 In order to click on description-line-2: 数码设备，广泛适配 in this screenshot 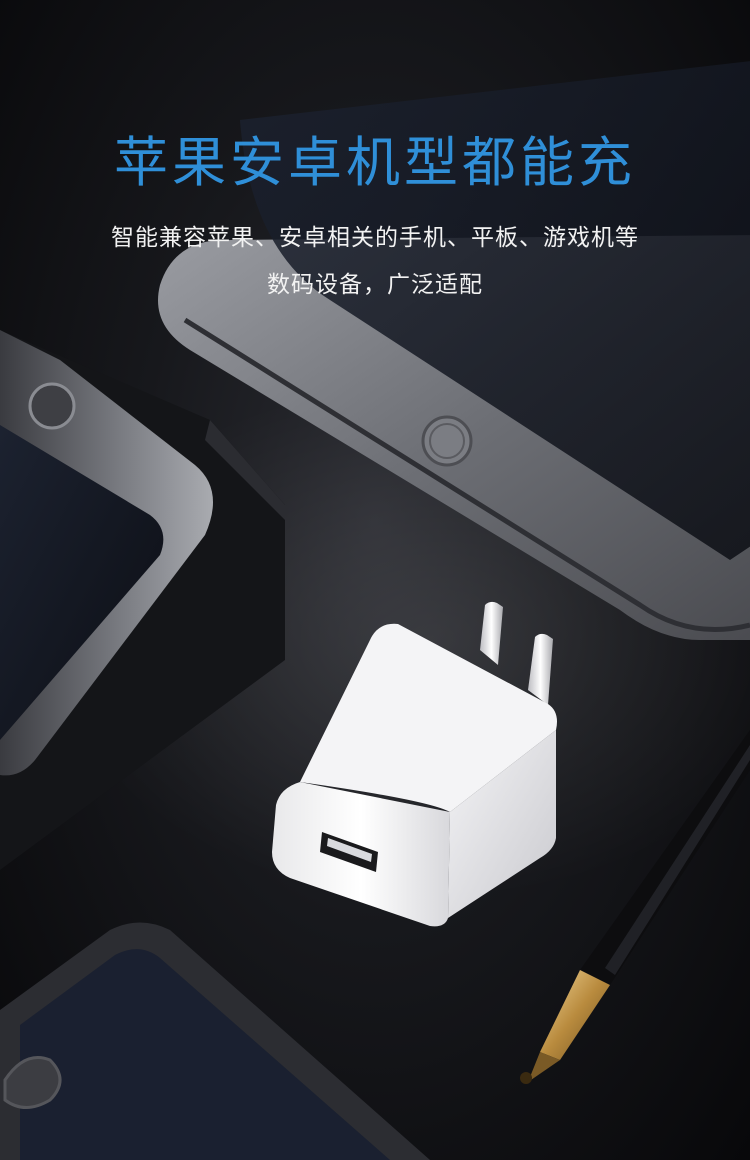, I will do `click(375, 285)`.